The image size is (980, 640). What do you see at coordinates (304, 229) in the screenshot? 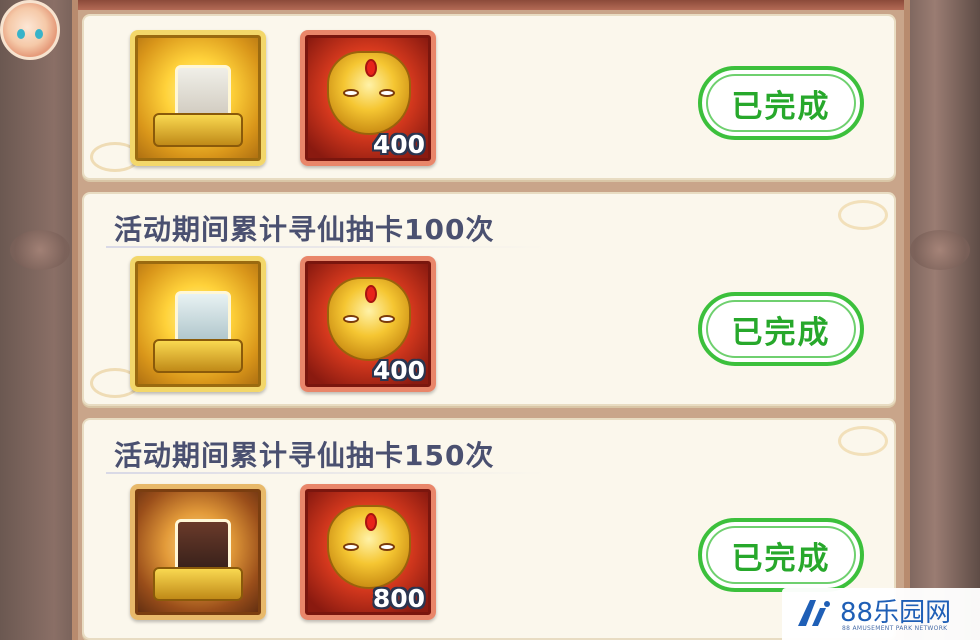
I see `task-title: 活动期间累计寻仙抽卡100次` at bounding box center [304, 229].